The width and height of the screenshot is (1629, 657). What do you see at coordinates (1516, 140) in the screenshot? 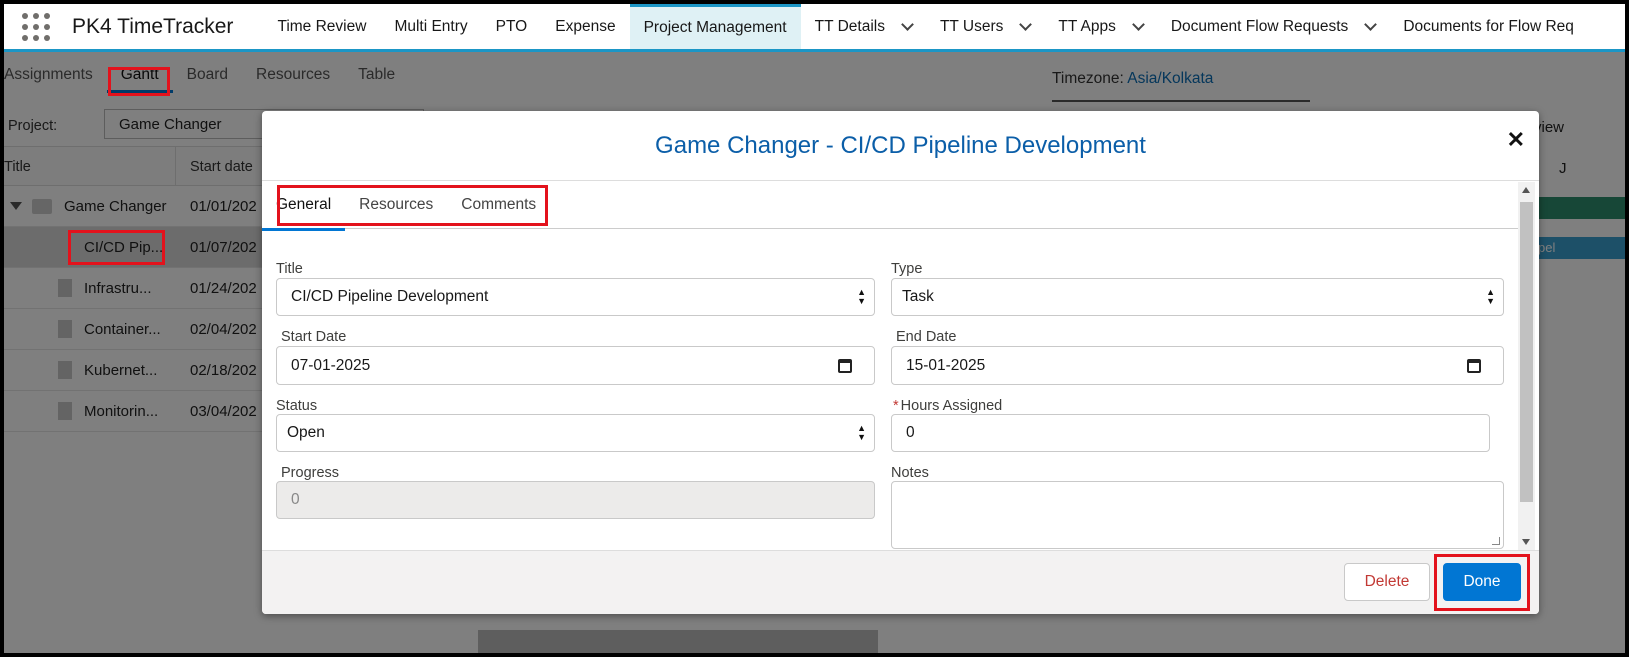
I see `close-icon: ✕` at bounding box center [1516, 140].